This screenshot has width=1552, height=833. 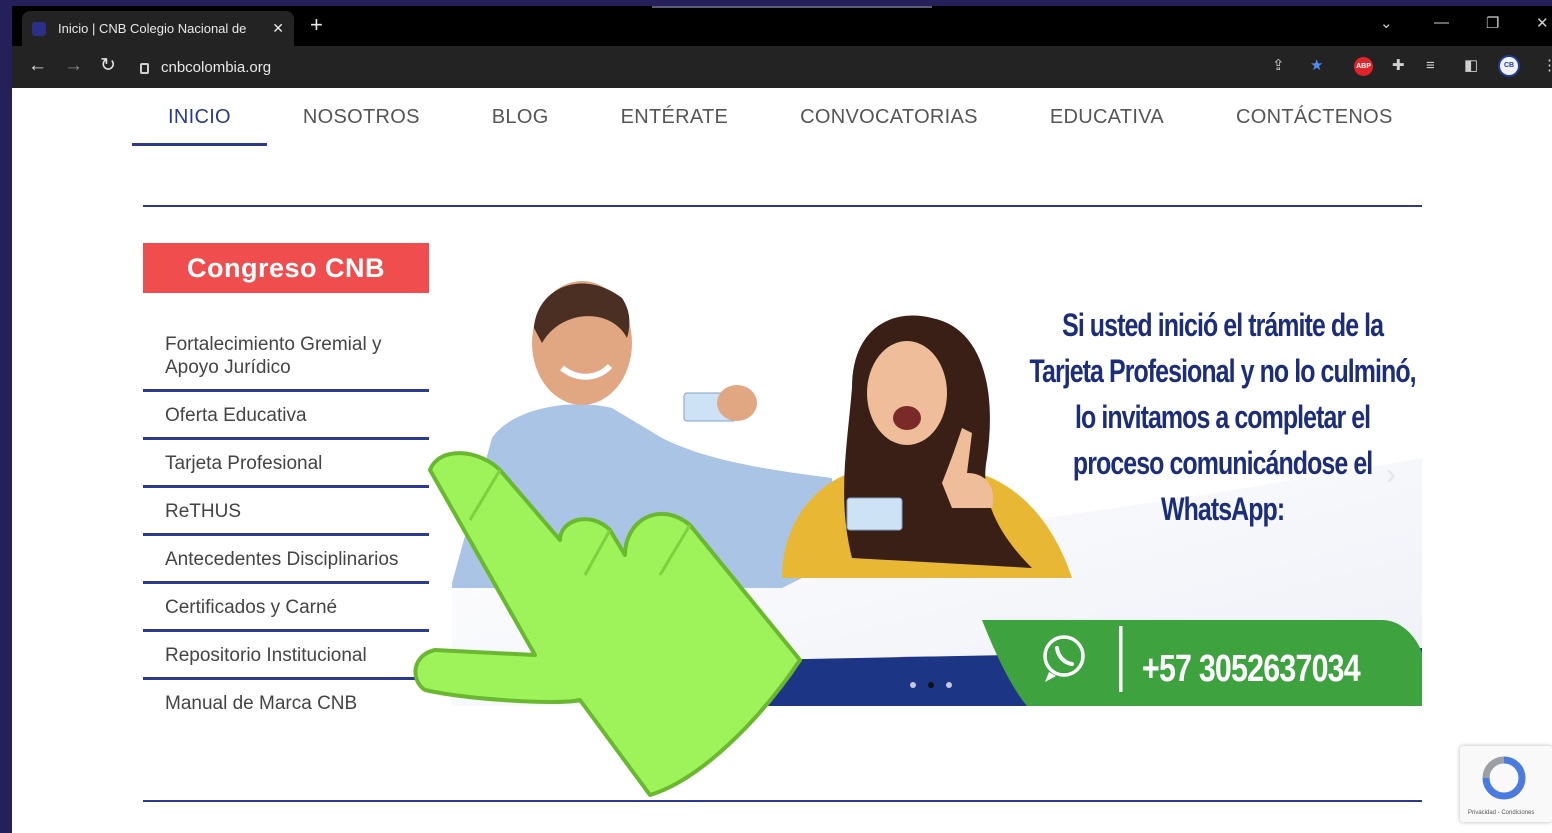 I want to click on browser-menu-icon: ⋮, so click(x=1547, y=66).